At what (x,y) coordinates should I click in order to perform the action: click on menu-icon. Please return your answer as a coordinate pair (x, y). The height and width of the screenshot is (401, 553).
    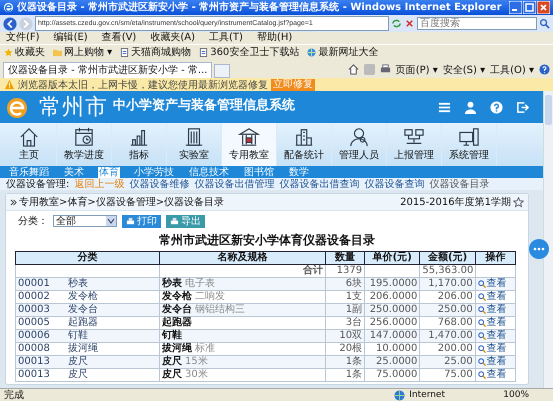
    Looking at the image, I should click on (444, 107).